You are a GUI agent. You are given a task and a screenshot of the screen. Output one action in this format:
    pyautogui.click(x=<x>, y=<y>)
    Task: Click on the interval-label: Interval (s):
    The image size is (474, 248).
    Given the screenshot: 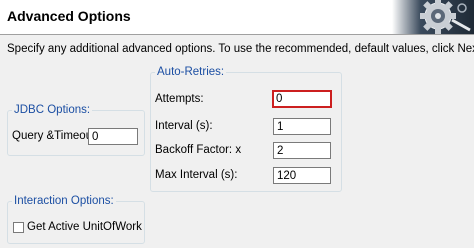 What is the action you would take?
    pyautogui.click(x=184, y=126)
    